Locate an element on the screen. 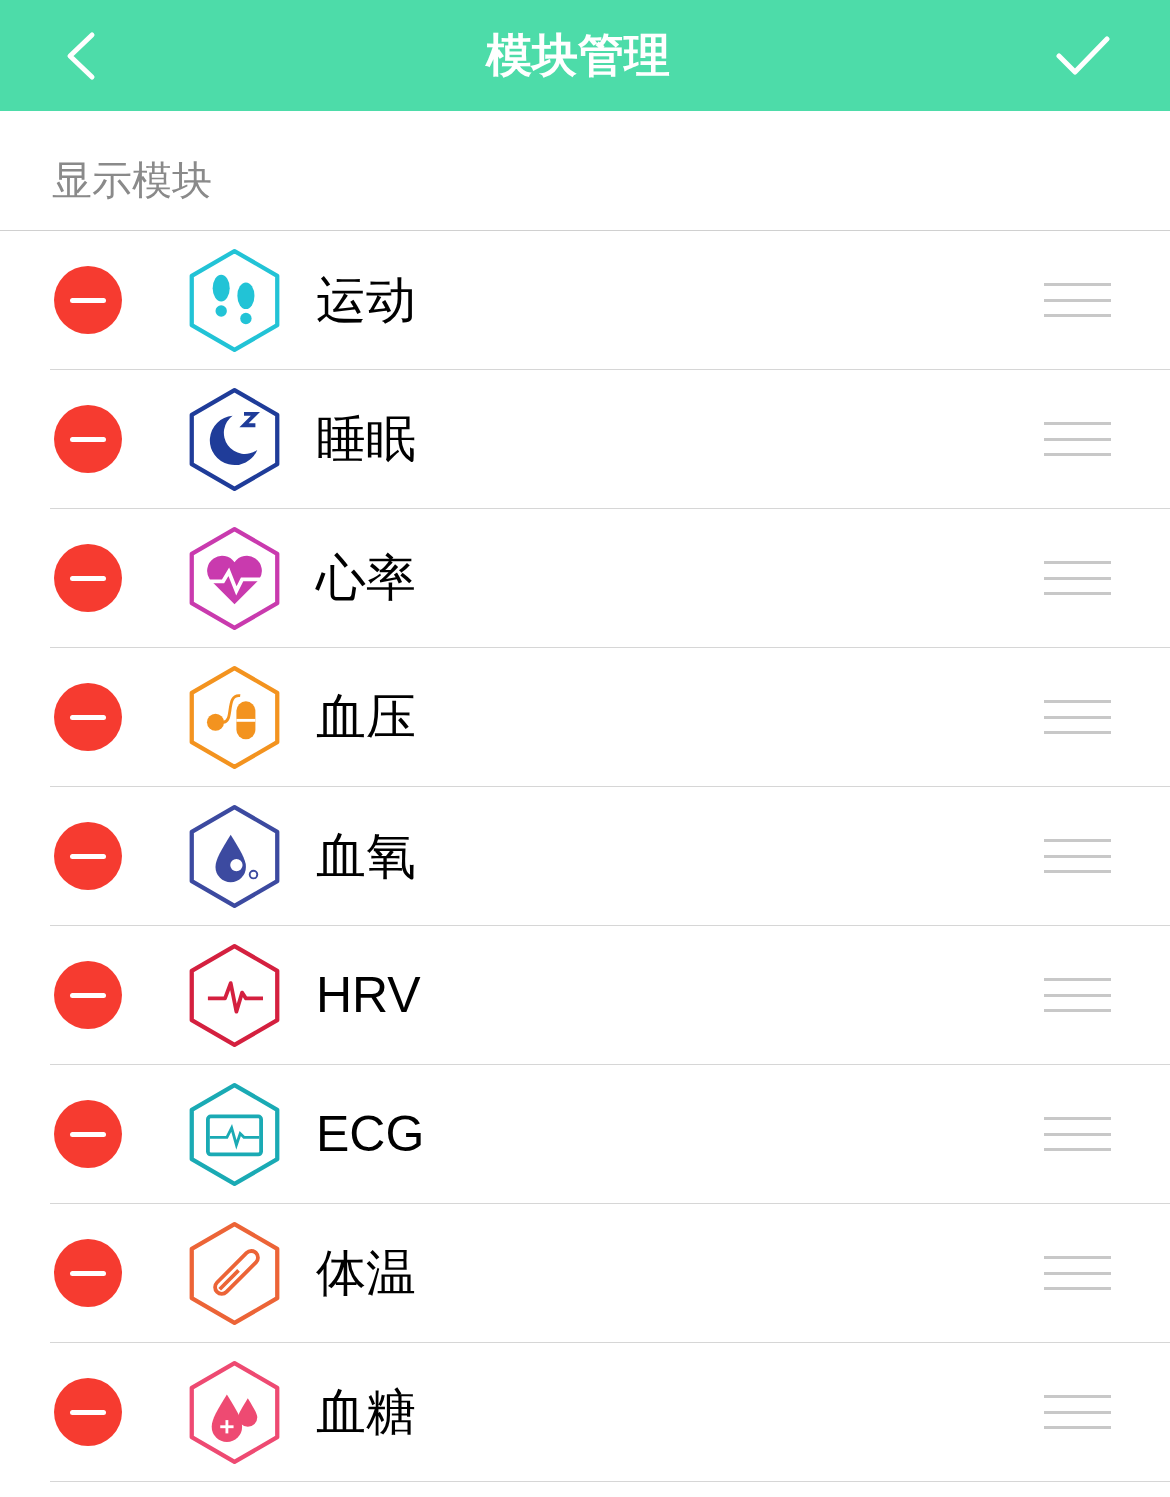 This screenshot has height=1497, width=1170. page-title: 模块管理 is located at coordinates (578, 55).